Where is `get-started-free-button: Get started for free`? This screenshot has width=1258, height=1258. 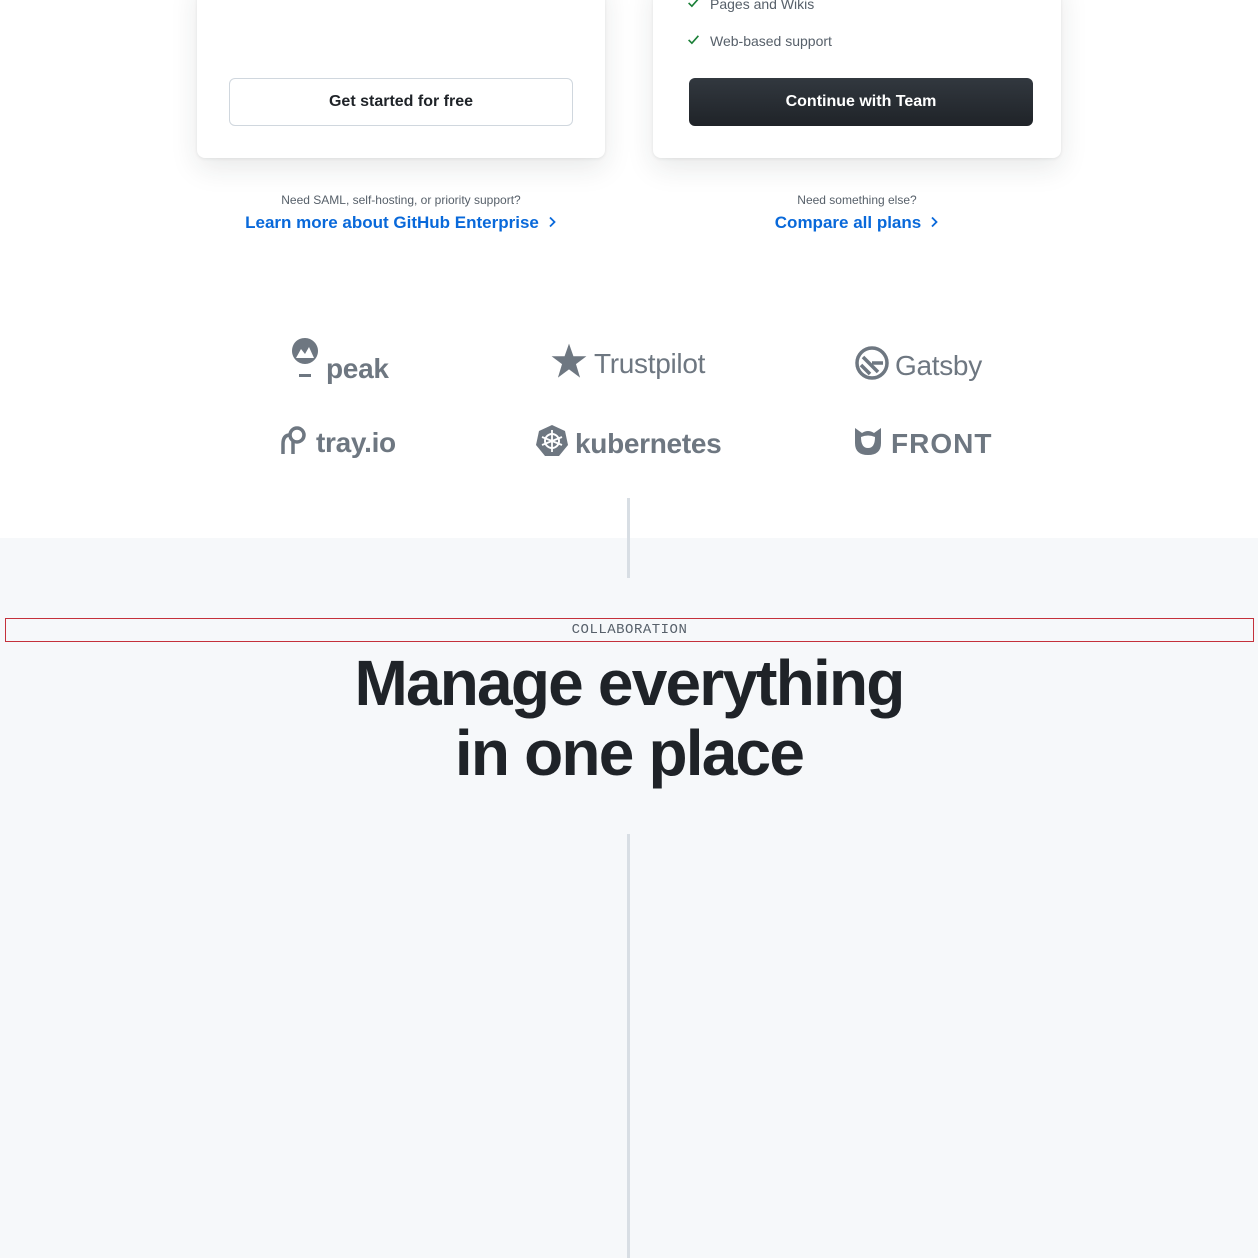
get-started-free-button: Get started for free is located at coordinates (401, 102).